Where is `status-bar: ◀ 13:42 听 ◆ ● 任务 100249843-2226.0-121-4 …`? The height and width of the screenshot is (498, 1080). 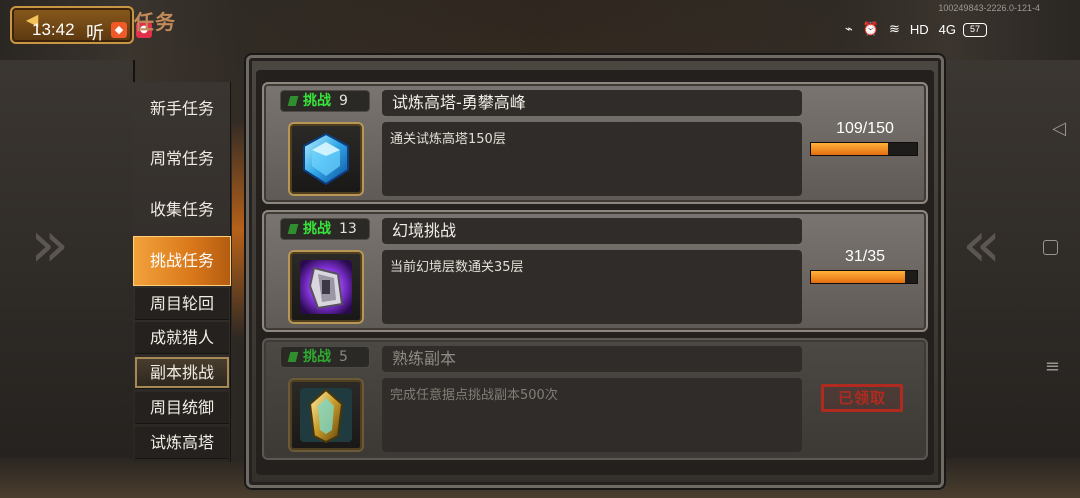
status-bar: ◀ 13:42 听 ◆ ● 任务 100249843-2226.0-121-4 … is located at coordinates (540, 30).